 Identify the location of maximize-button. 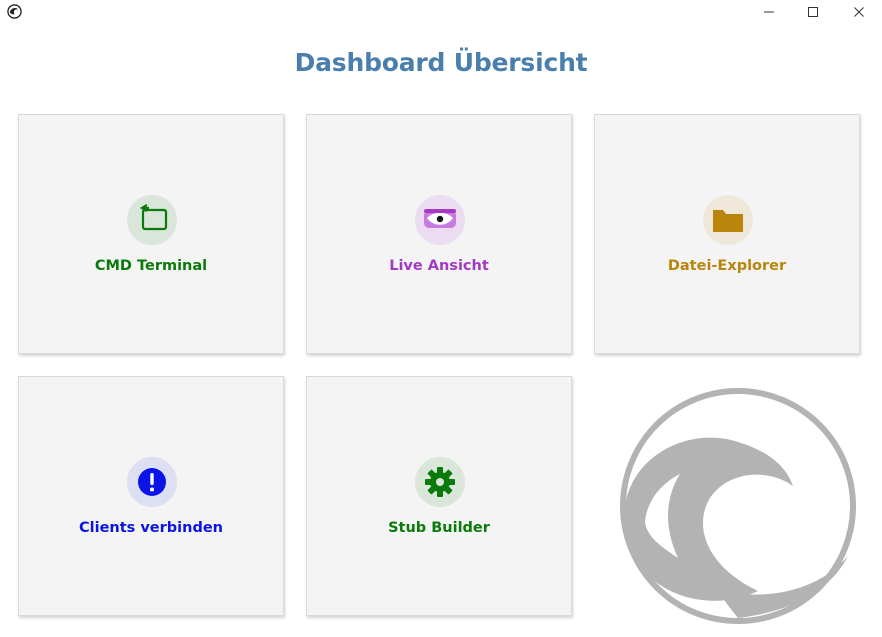
(813, 12).